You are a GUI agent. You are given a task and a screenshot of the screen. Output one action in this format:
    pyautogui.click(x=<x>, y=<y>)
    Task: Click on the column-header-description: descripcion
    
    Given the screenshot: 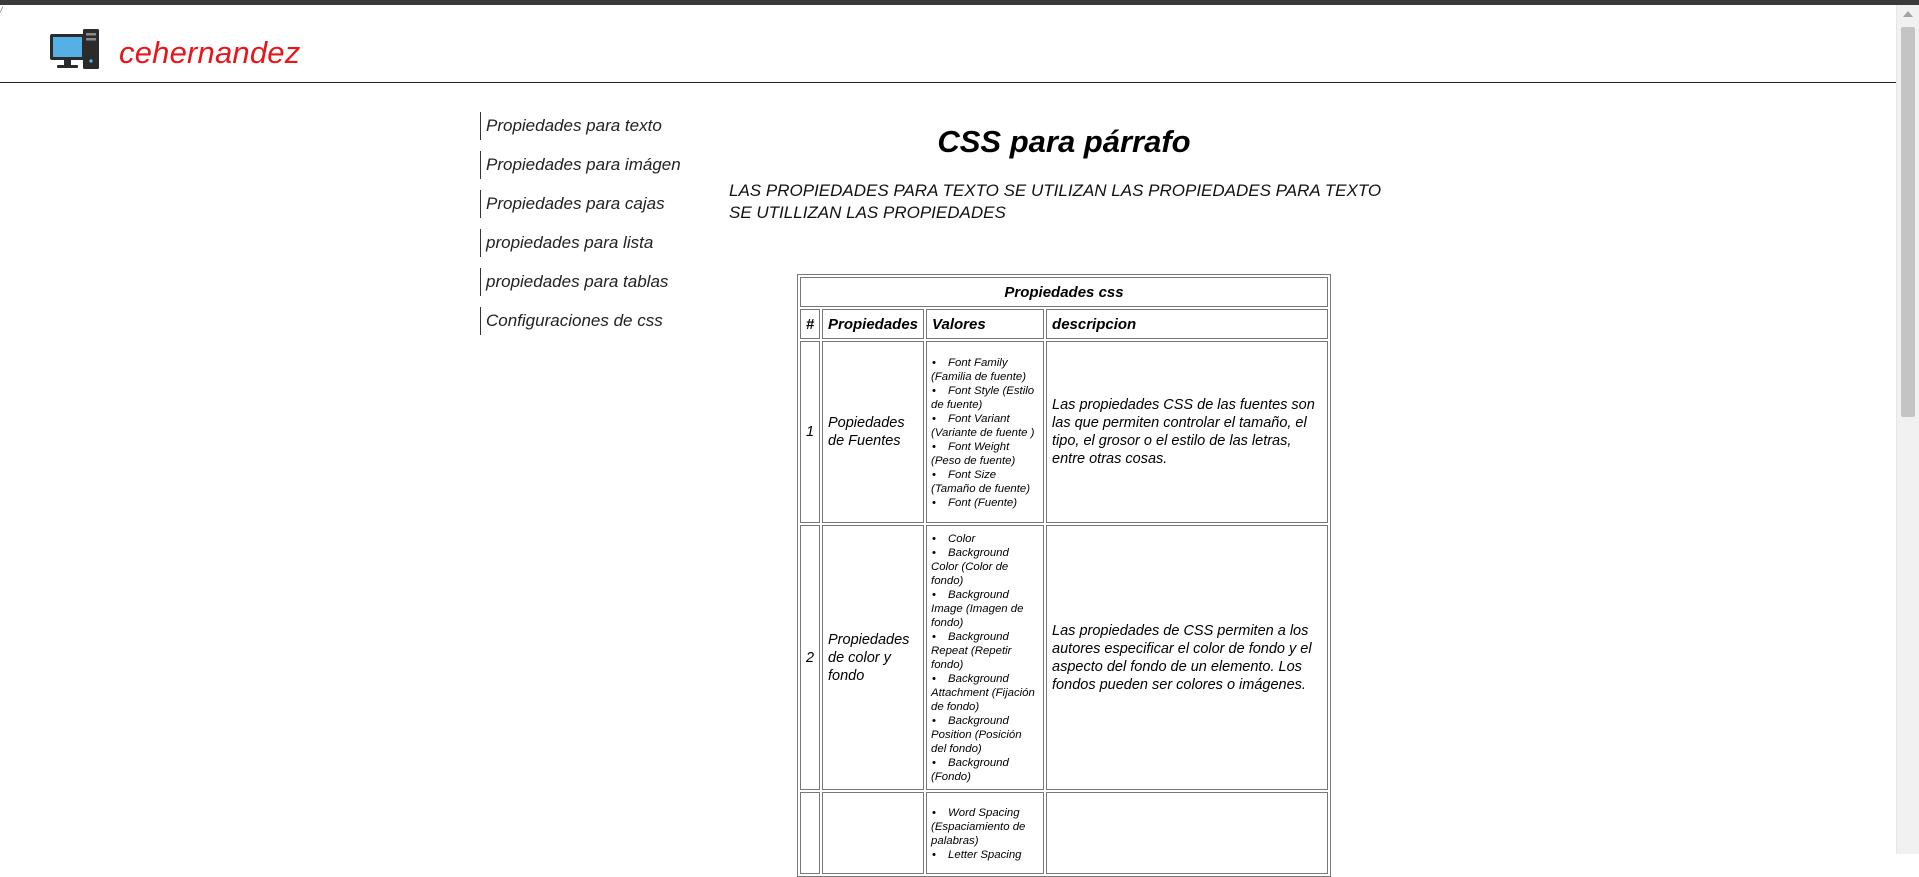 What is the action you would take?
    pyautogui.click(x=1187, y=324)
    